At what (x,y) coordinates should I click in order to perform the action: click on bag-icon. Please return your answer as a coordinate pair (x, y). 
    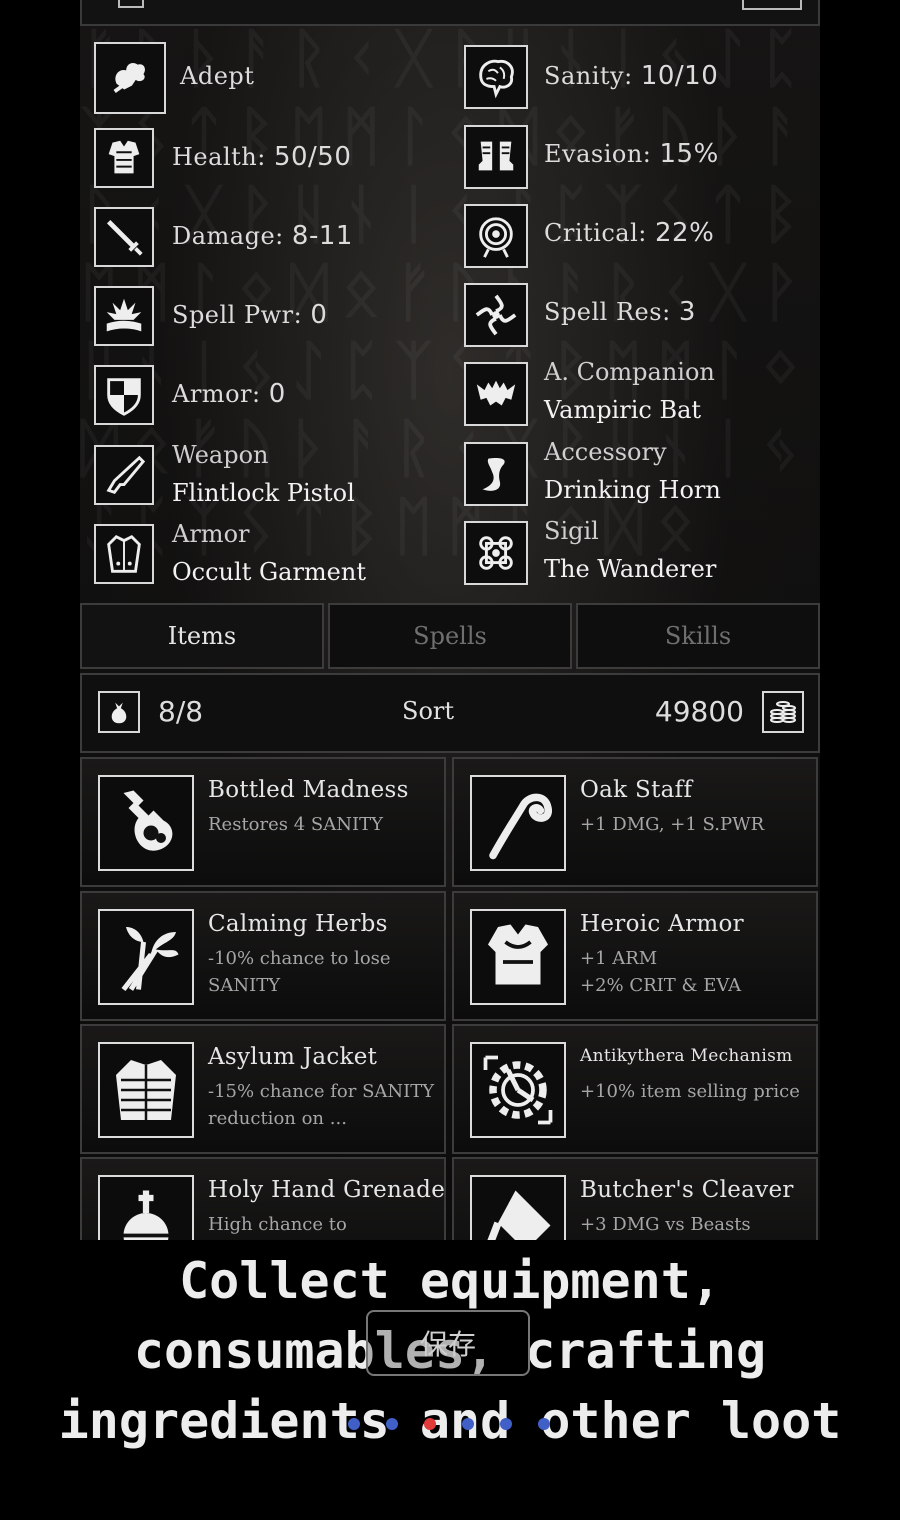
    Looking at the image, I should click on (119, 712).